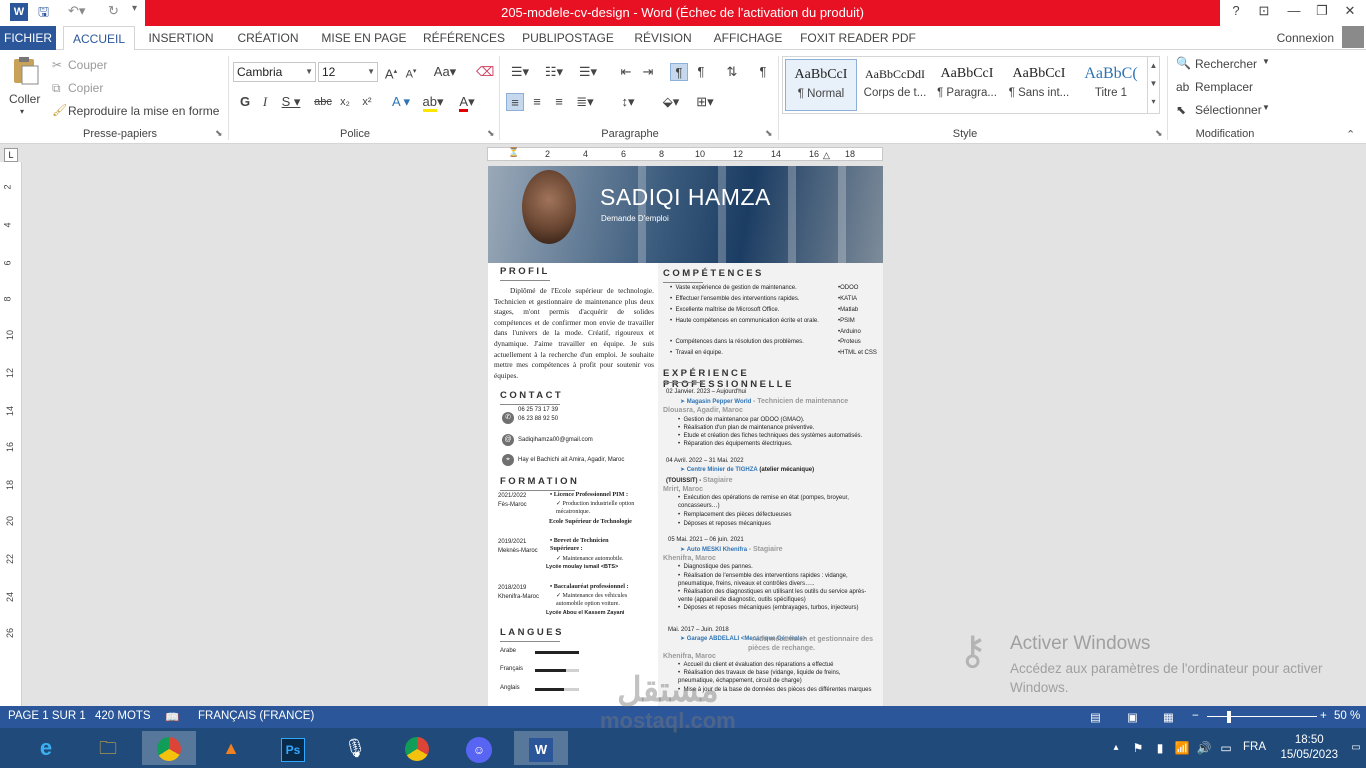 The height and width of the screenshot is (768, 1366). What do you see at coordinates (143, 111) in the screenshot?
I see `format-painter-button: Reproduire la mise en forme` at bounding box center [143, 111].